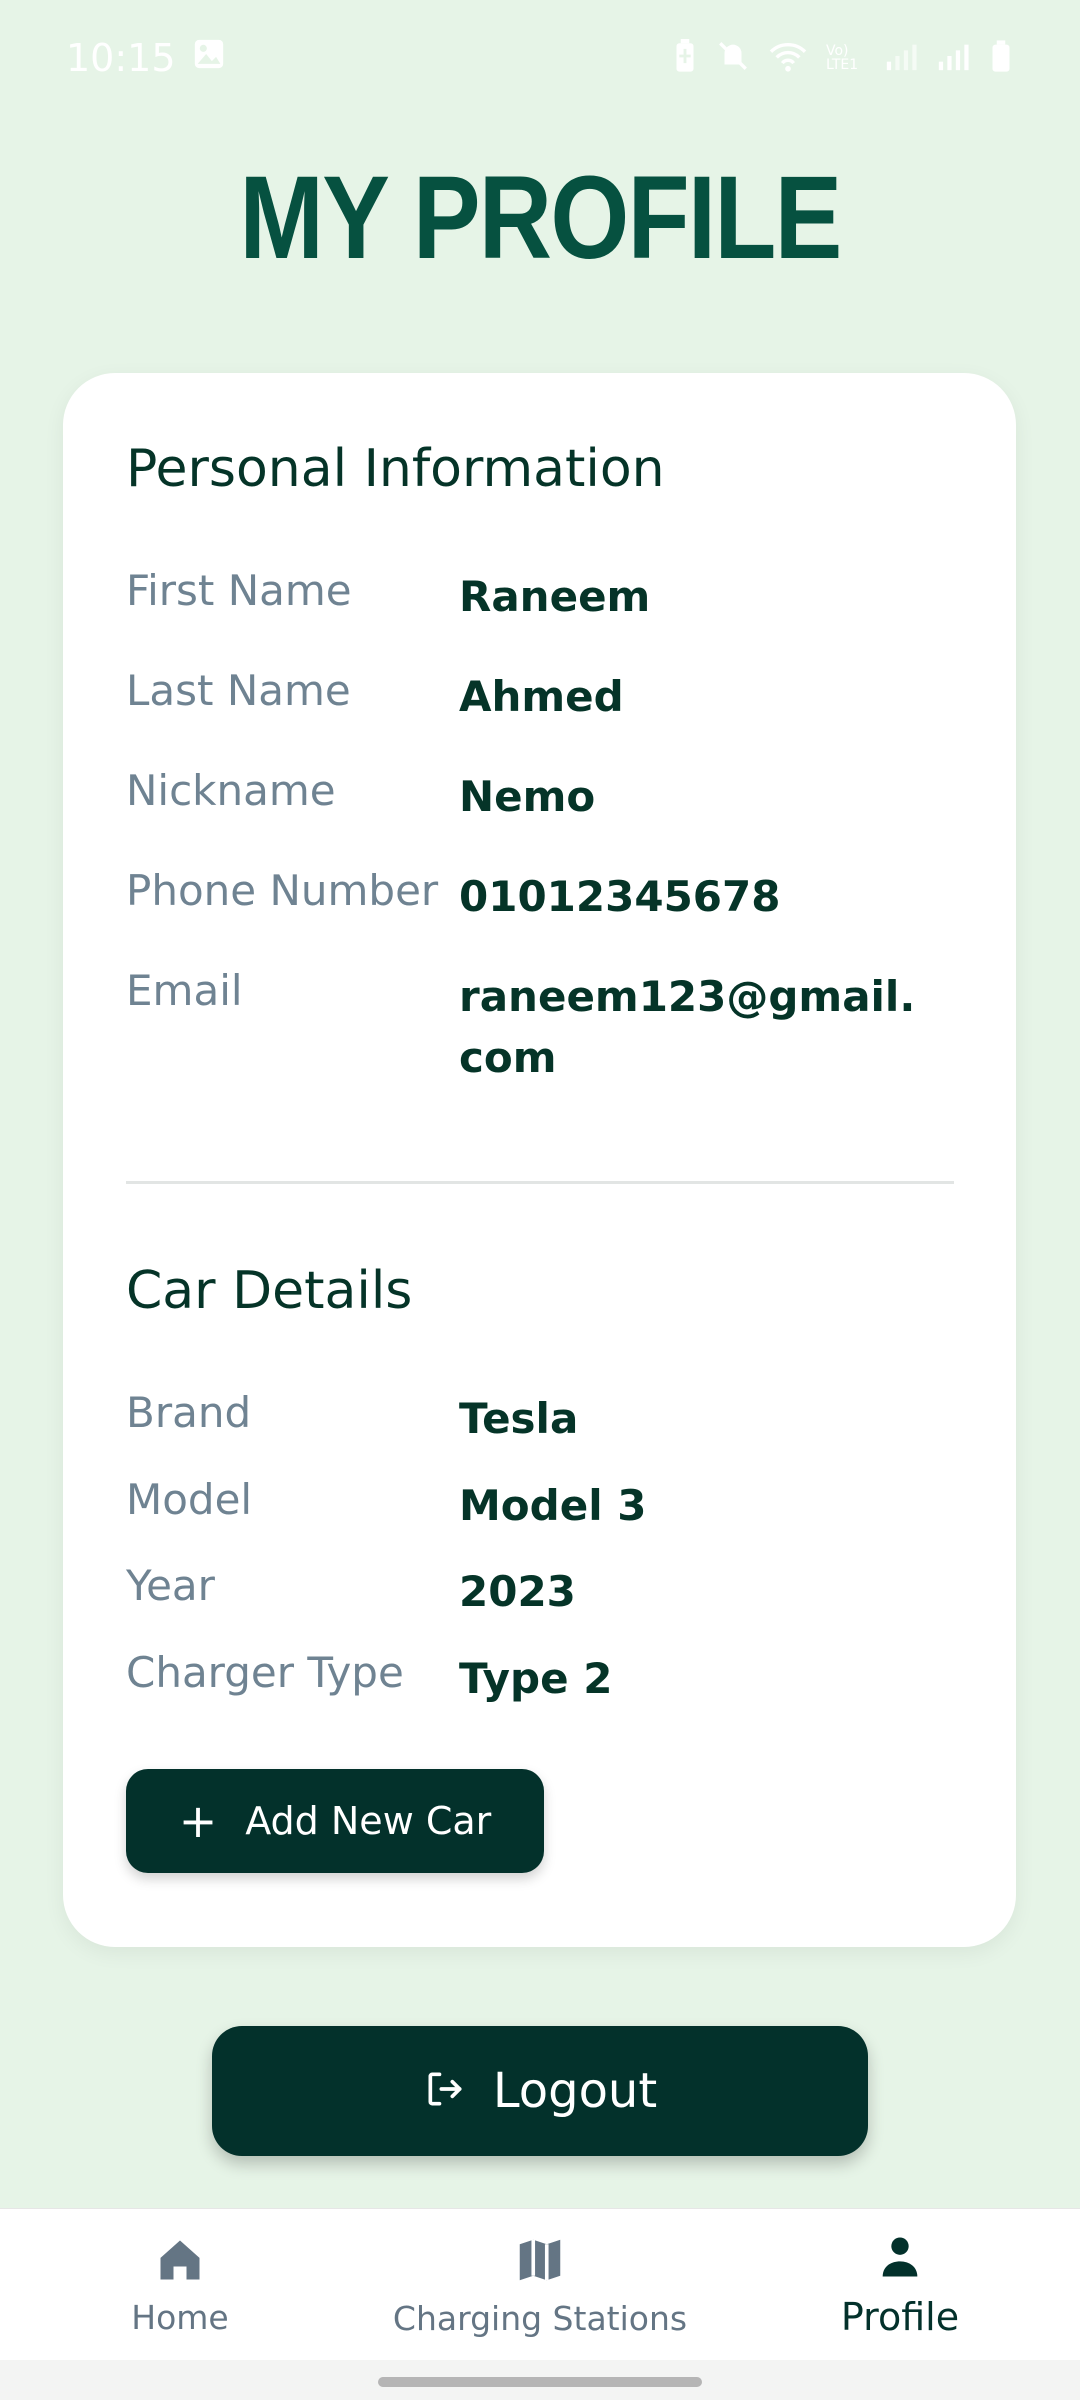  Describe the element at coordinates (540, 58) in the screenshot. I see `status-bar: 10:15 Vo) LTE1` at that location.